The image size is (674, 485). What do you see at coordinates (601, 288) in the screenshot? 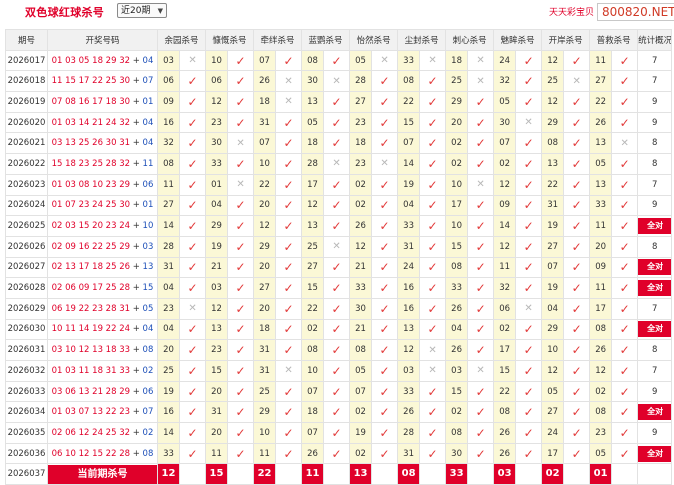
I see `kill-number: 11` at bounding box center [601, 288].